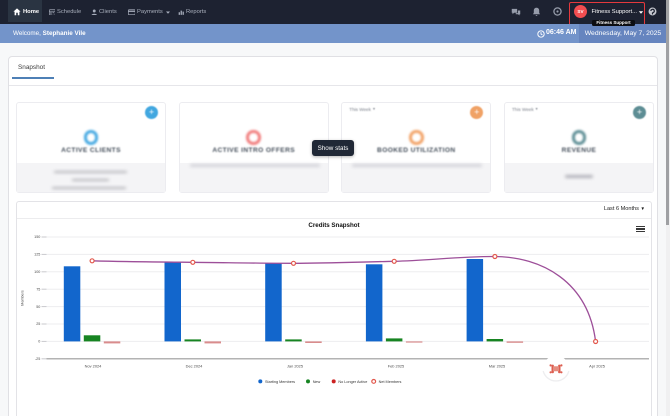  What do you see at coordinates (280, 382) in the screenshot?
I see `svg-text: Starting Members` at bounding box center [280, 382].